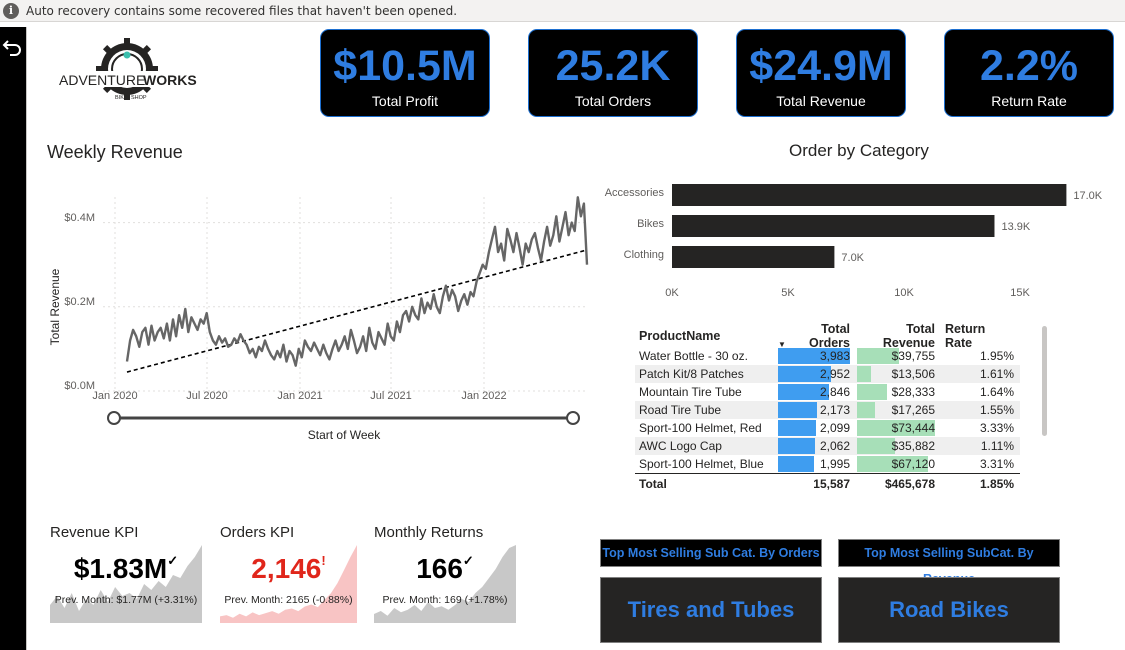  Describe the element at coordinates (635, 193) in the screenshot. I see `category-label: Accessories` at that location.